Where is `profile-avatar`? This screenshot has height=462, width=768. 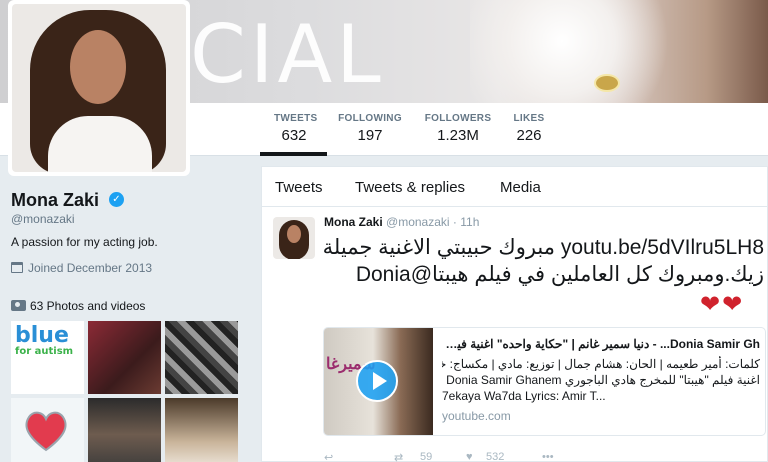
profile-avatar is located at coordinates (99, 88).